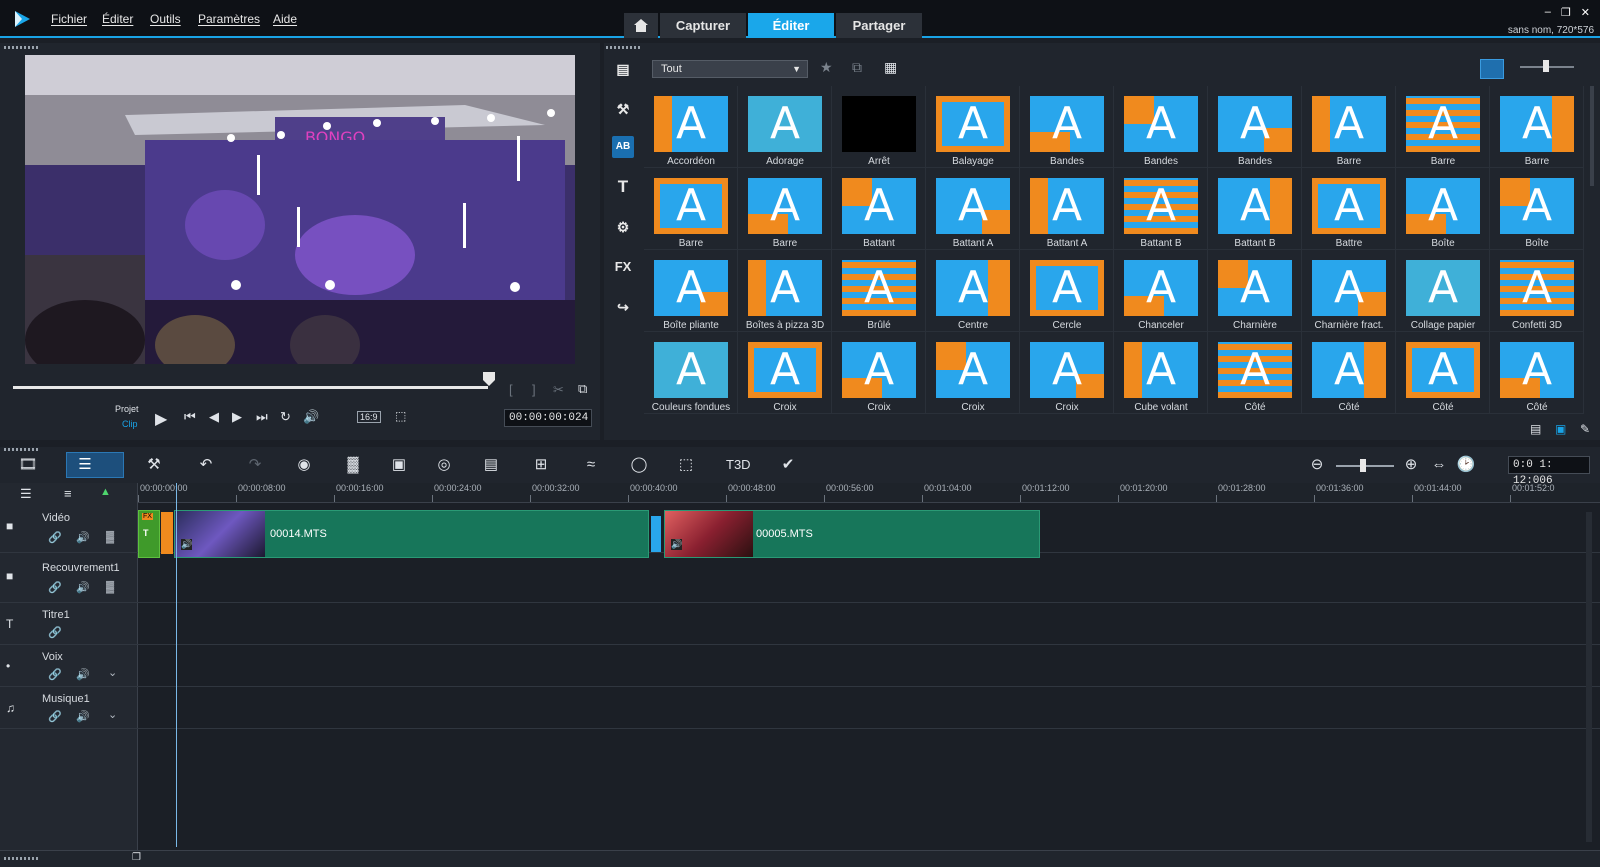 The height and width of the screenshot is (867, 1600). What do you see at coordinates (691, 373) in the screenshot?
I see `transition-item: A Couleurs fondues` at bounding box center [691, 373].